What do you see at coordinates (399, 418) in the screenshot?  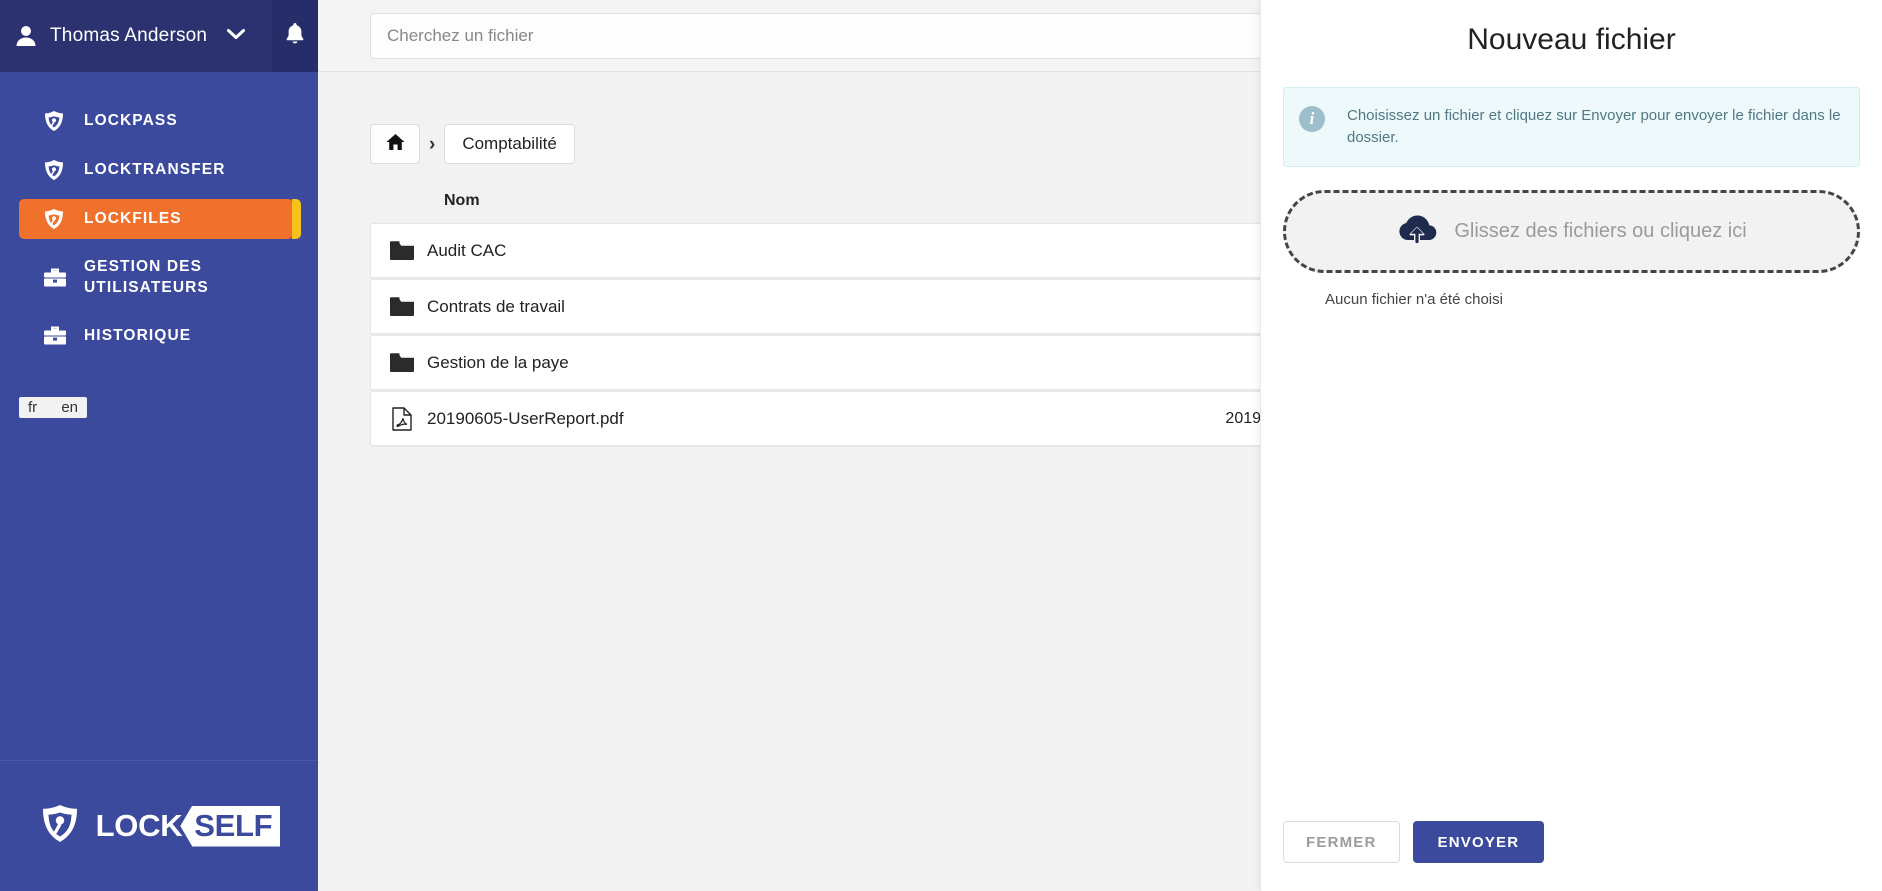 I see `pdf-file-icon` at bounding box center [399, 418].